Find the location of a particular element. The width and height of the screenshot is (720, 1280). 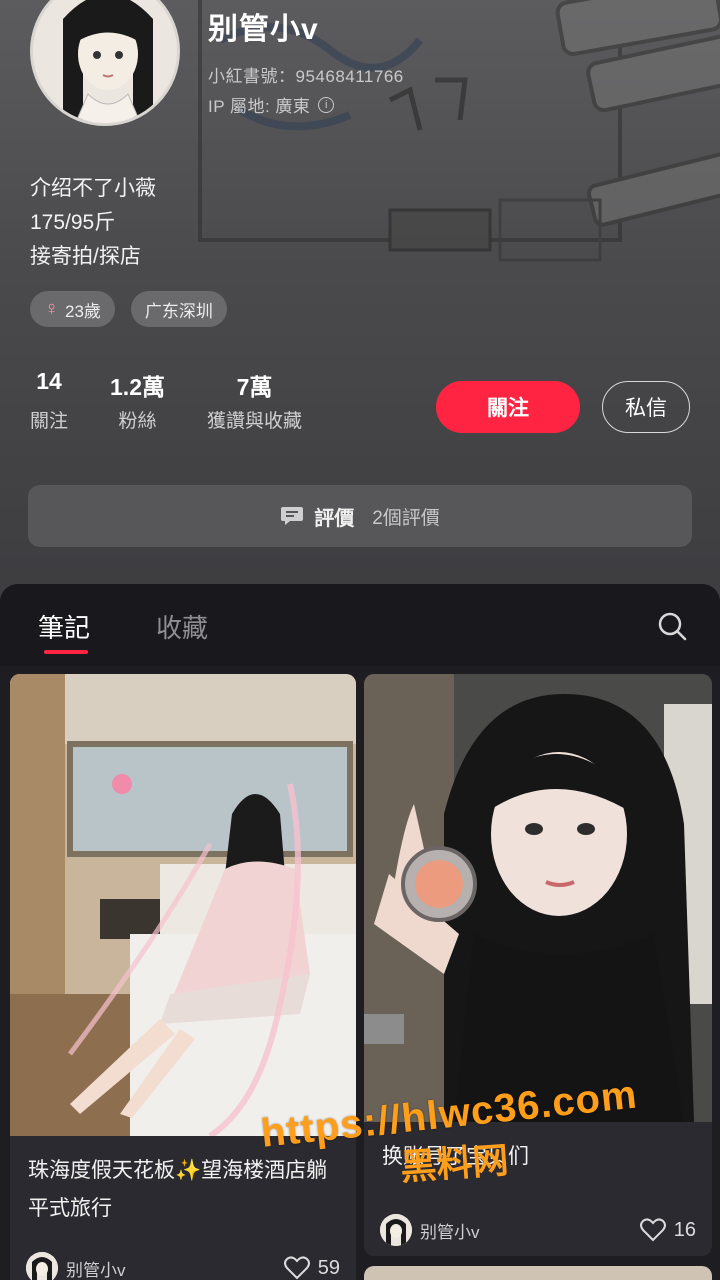

note-footer: 别管小v 59 is located at coordinates (183, 1265).